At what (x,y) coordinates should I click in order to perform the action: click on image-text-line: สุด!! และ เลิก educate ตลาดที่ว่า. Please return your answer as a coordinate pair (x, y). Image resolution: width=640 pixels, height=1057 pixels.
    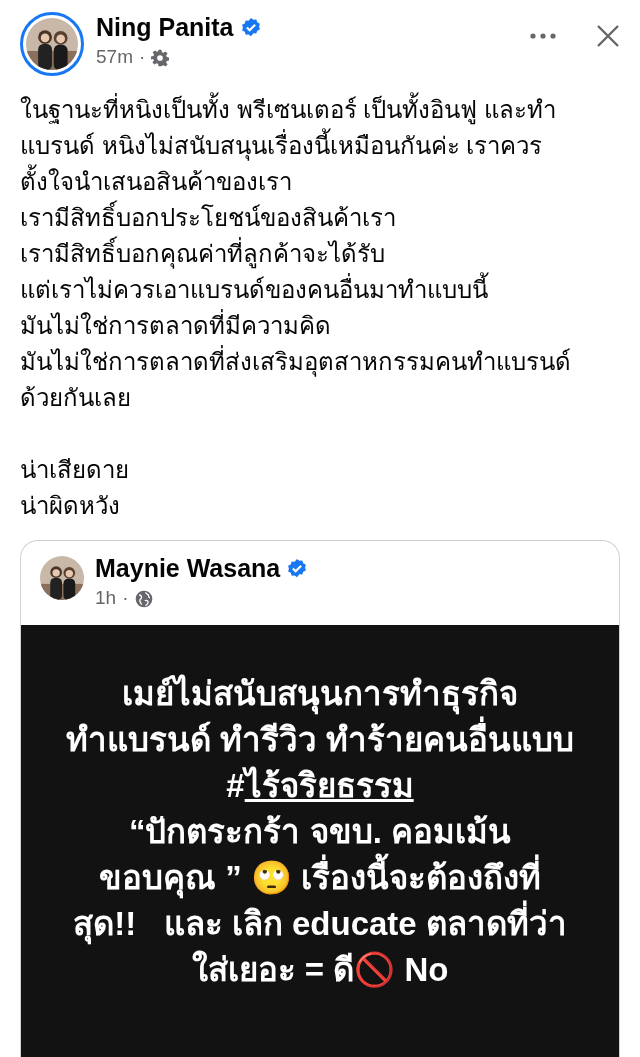
    Looking at the image, I should click on (320, 923).